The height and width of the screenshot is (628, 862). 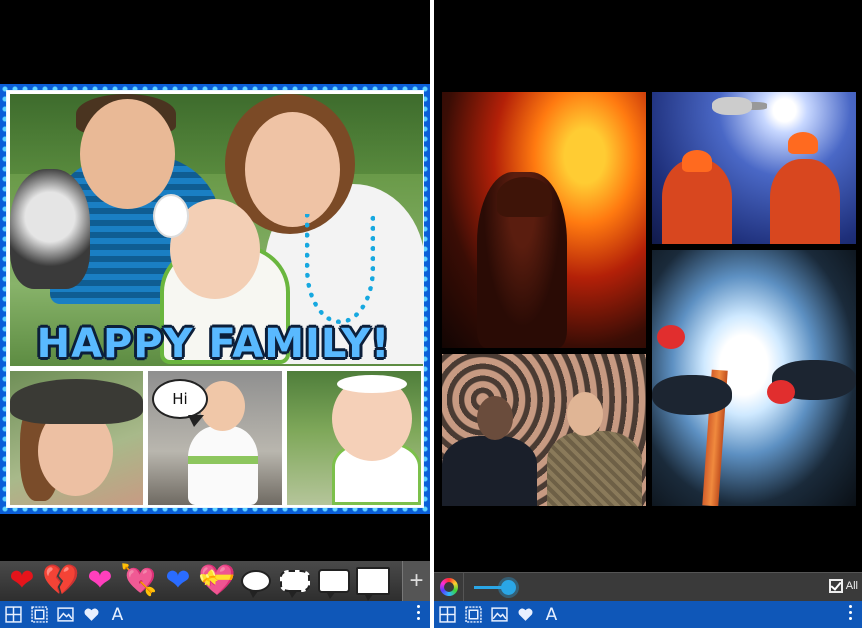 I want to click on color-wheel-button, so click(x=449, y=587).